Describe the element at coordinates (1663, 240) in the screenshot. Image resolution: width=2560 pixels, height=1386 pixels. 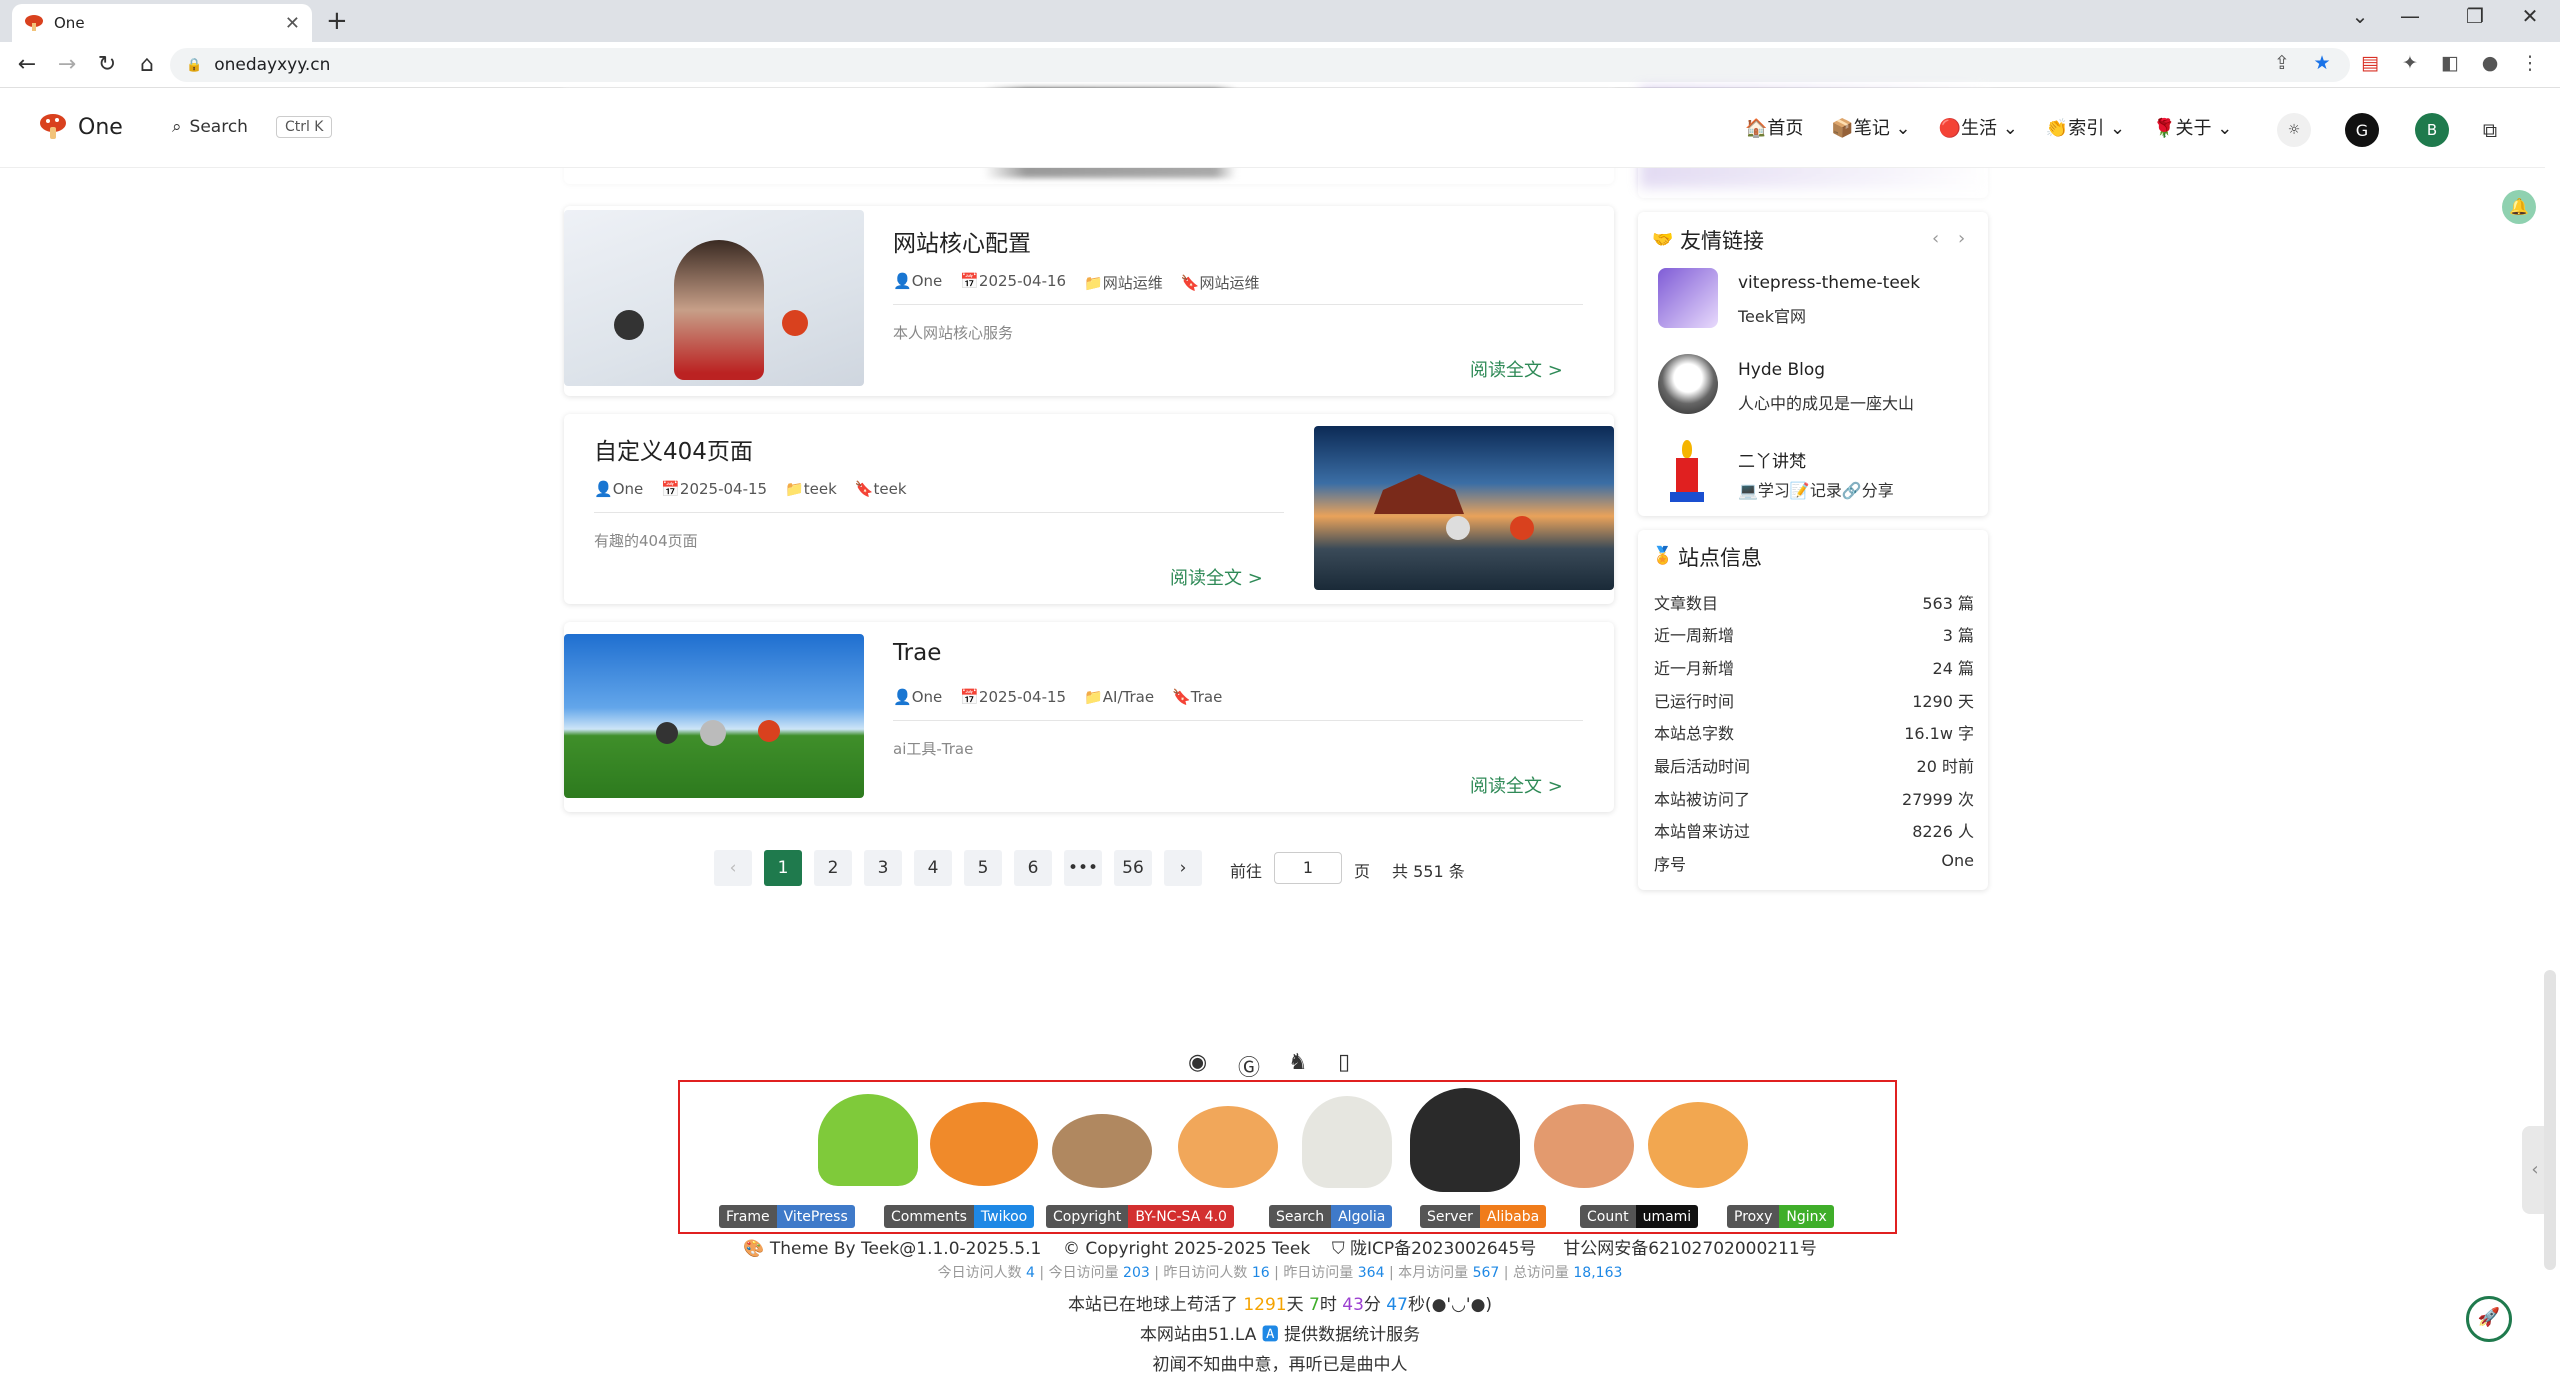
I see `handshake-icon: 🤝` at that location.